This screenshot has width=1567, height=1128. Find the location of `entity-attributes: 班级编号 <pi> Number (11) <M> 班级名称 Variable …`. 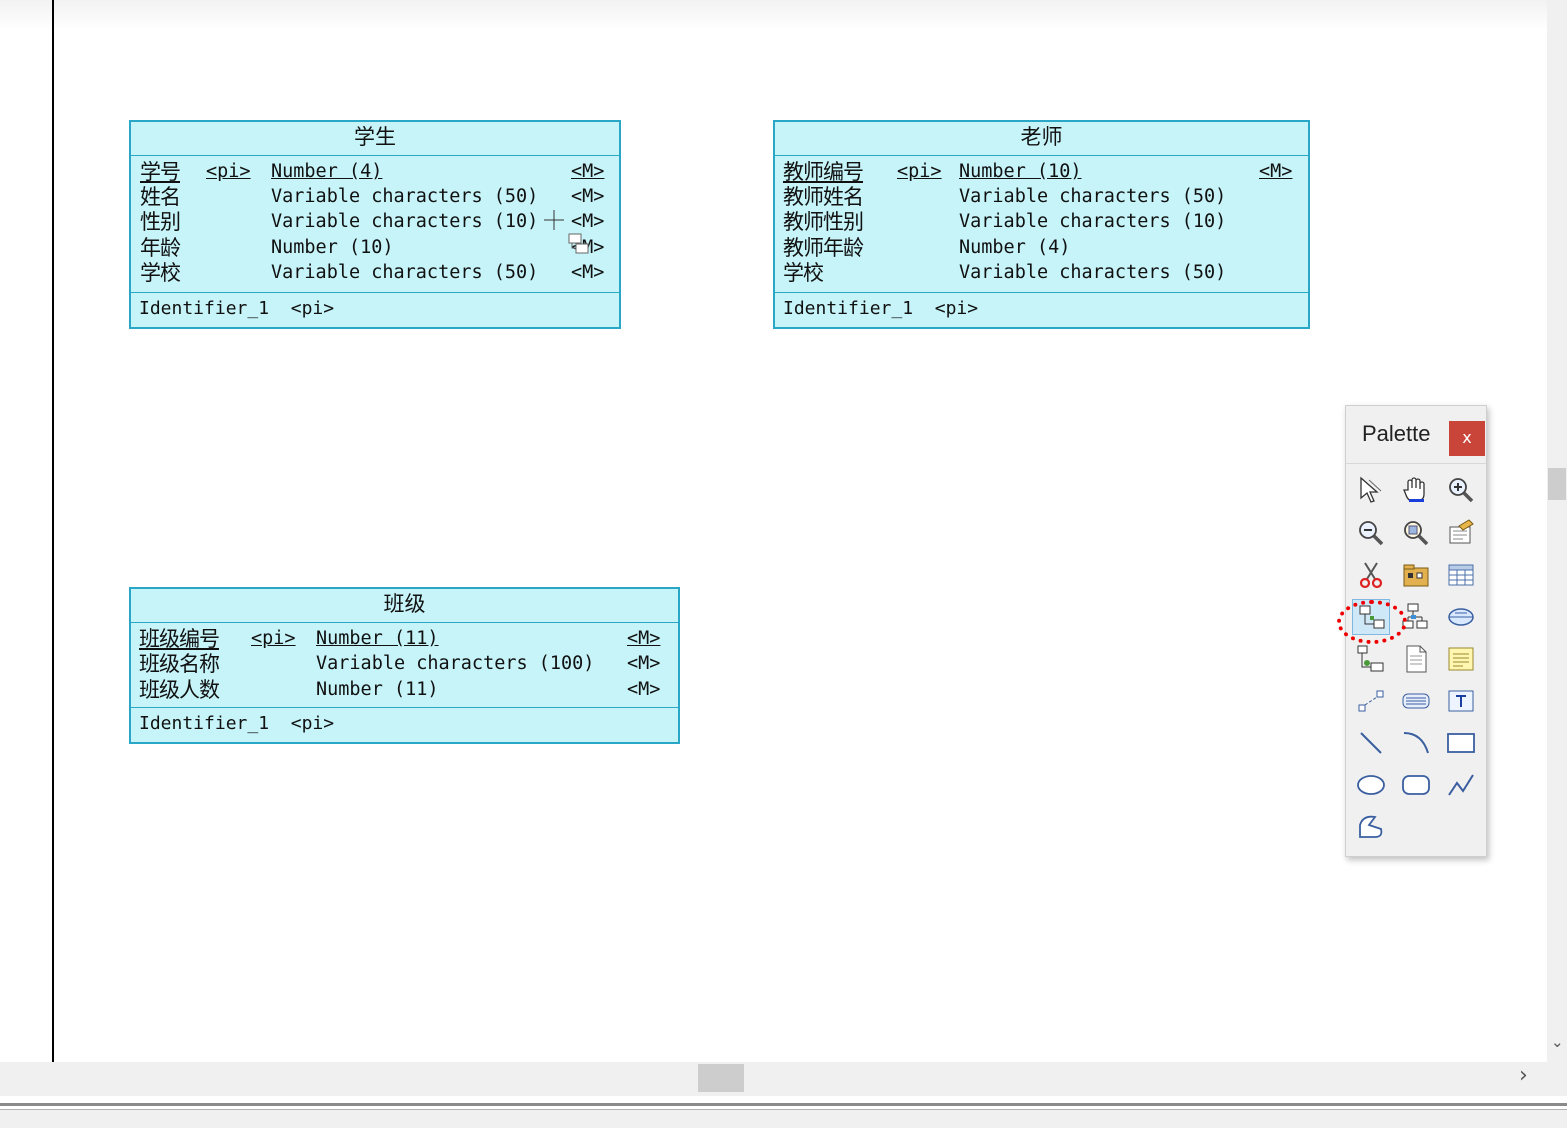

entity-attributes: 班级编号 <pi> Number (11) <M> 班级名称 Variable … is located at coordinates (404, 665).